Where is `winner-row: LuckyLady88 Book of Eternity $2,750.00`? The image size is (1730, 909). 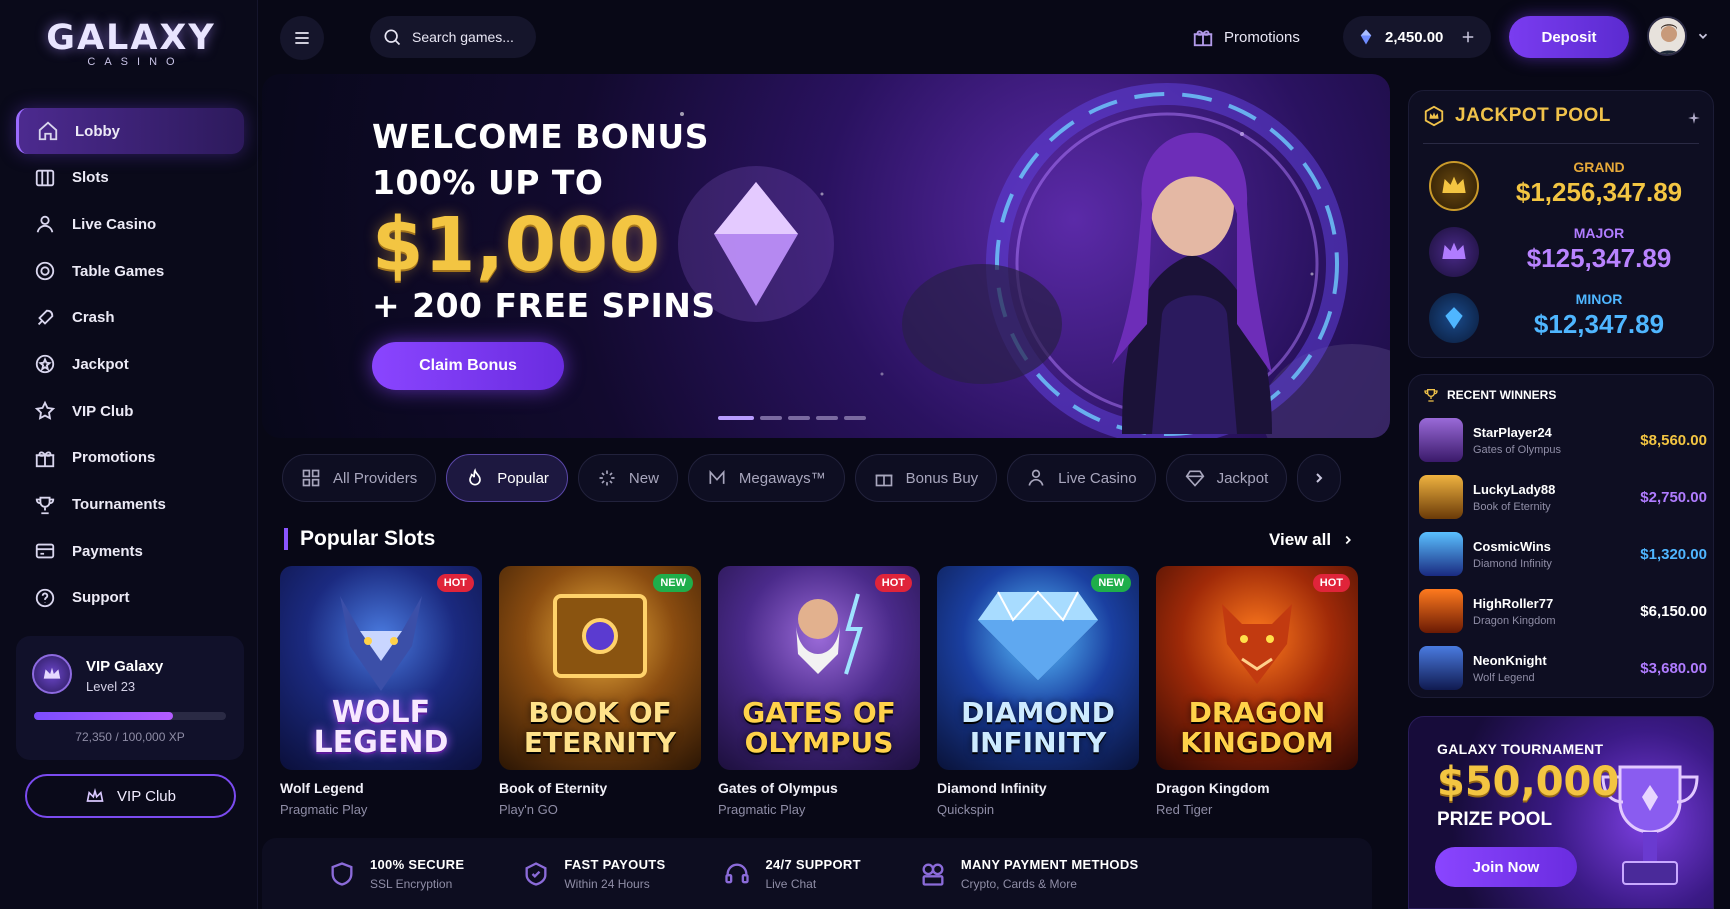 winner-row: LuckyLady88 Book of Eternity $2,750.00 is located at coordinates (1563, 497).